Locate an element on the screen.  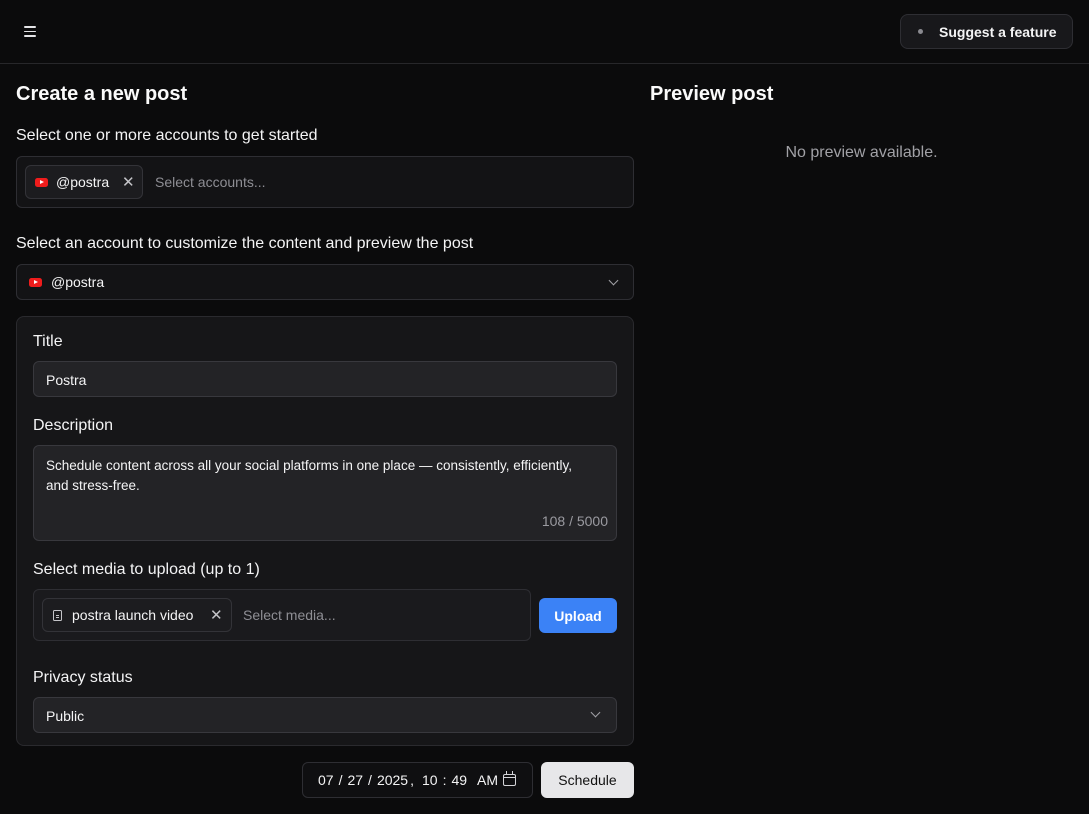
title-label: Title is located at coordinates (48, 341).